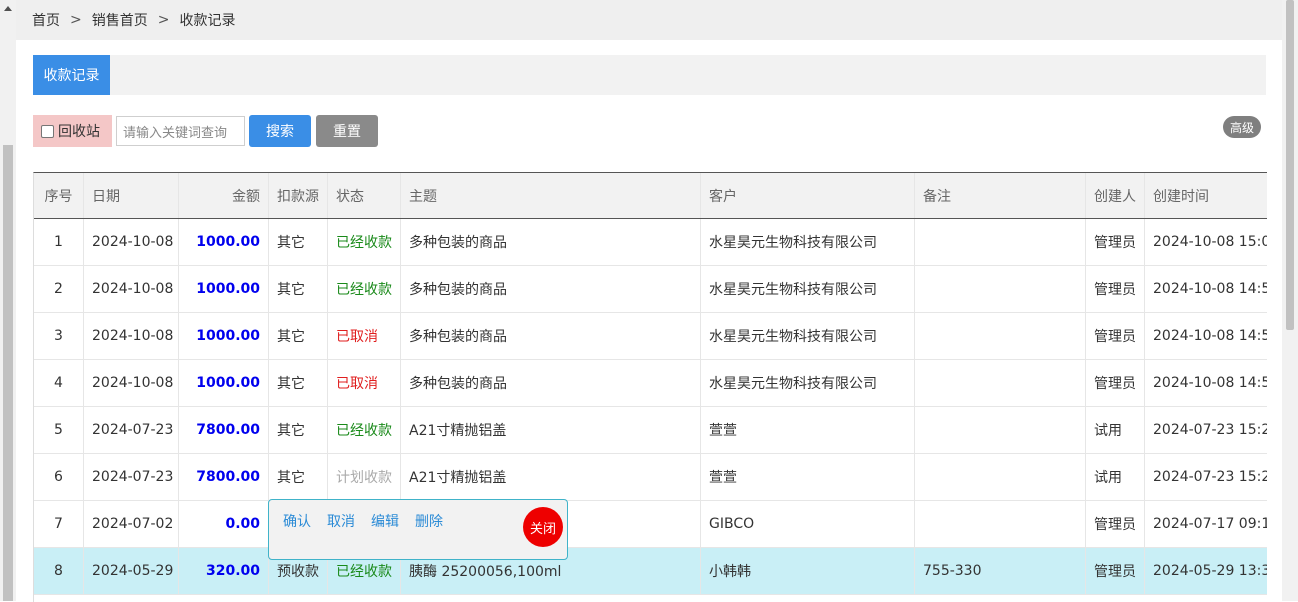 Image resolution: width=1298 pixels, height=602 pixels. What do you see at coordinates (1210, 242) in the screenshot?
I see `cell-created-time: 2024-10-08 15:00` at bounding box center [1210, 242].